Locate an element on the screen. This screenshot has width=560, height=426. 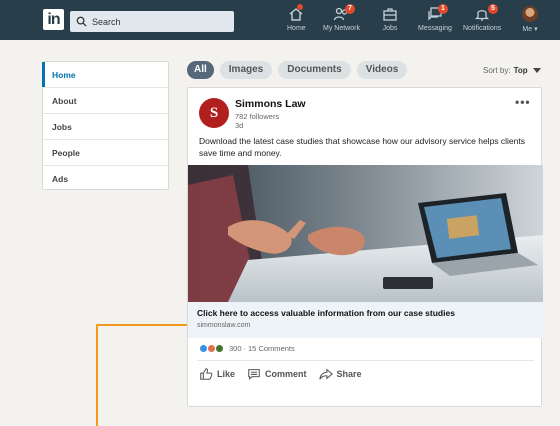
search-icon is located at coordinates (81, 21).